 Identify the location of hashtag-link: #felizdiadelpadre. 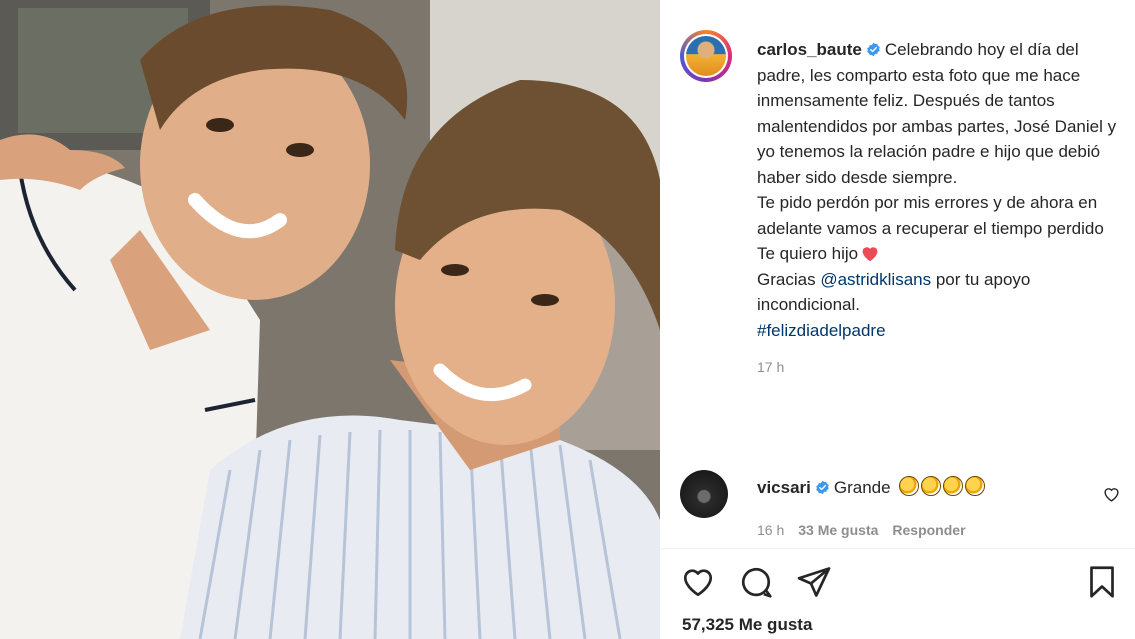
(821, 330).